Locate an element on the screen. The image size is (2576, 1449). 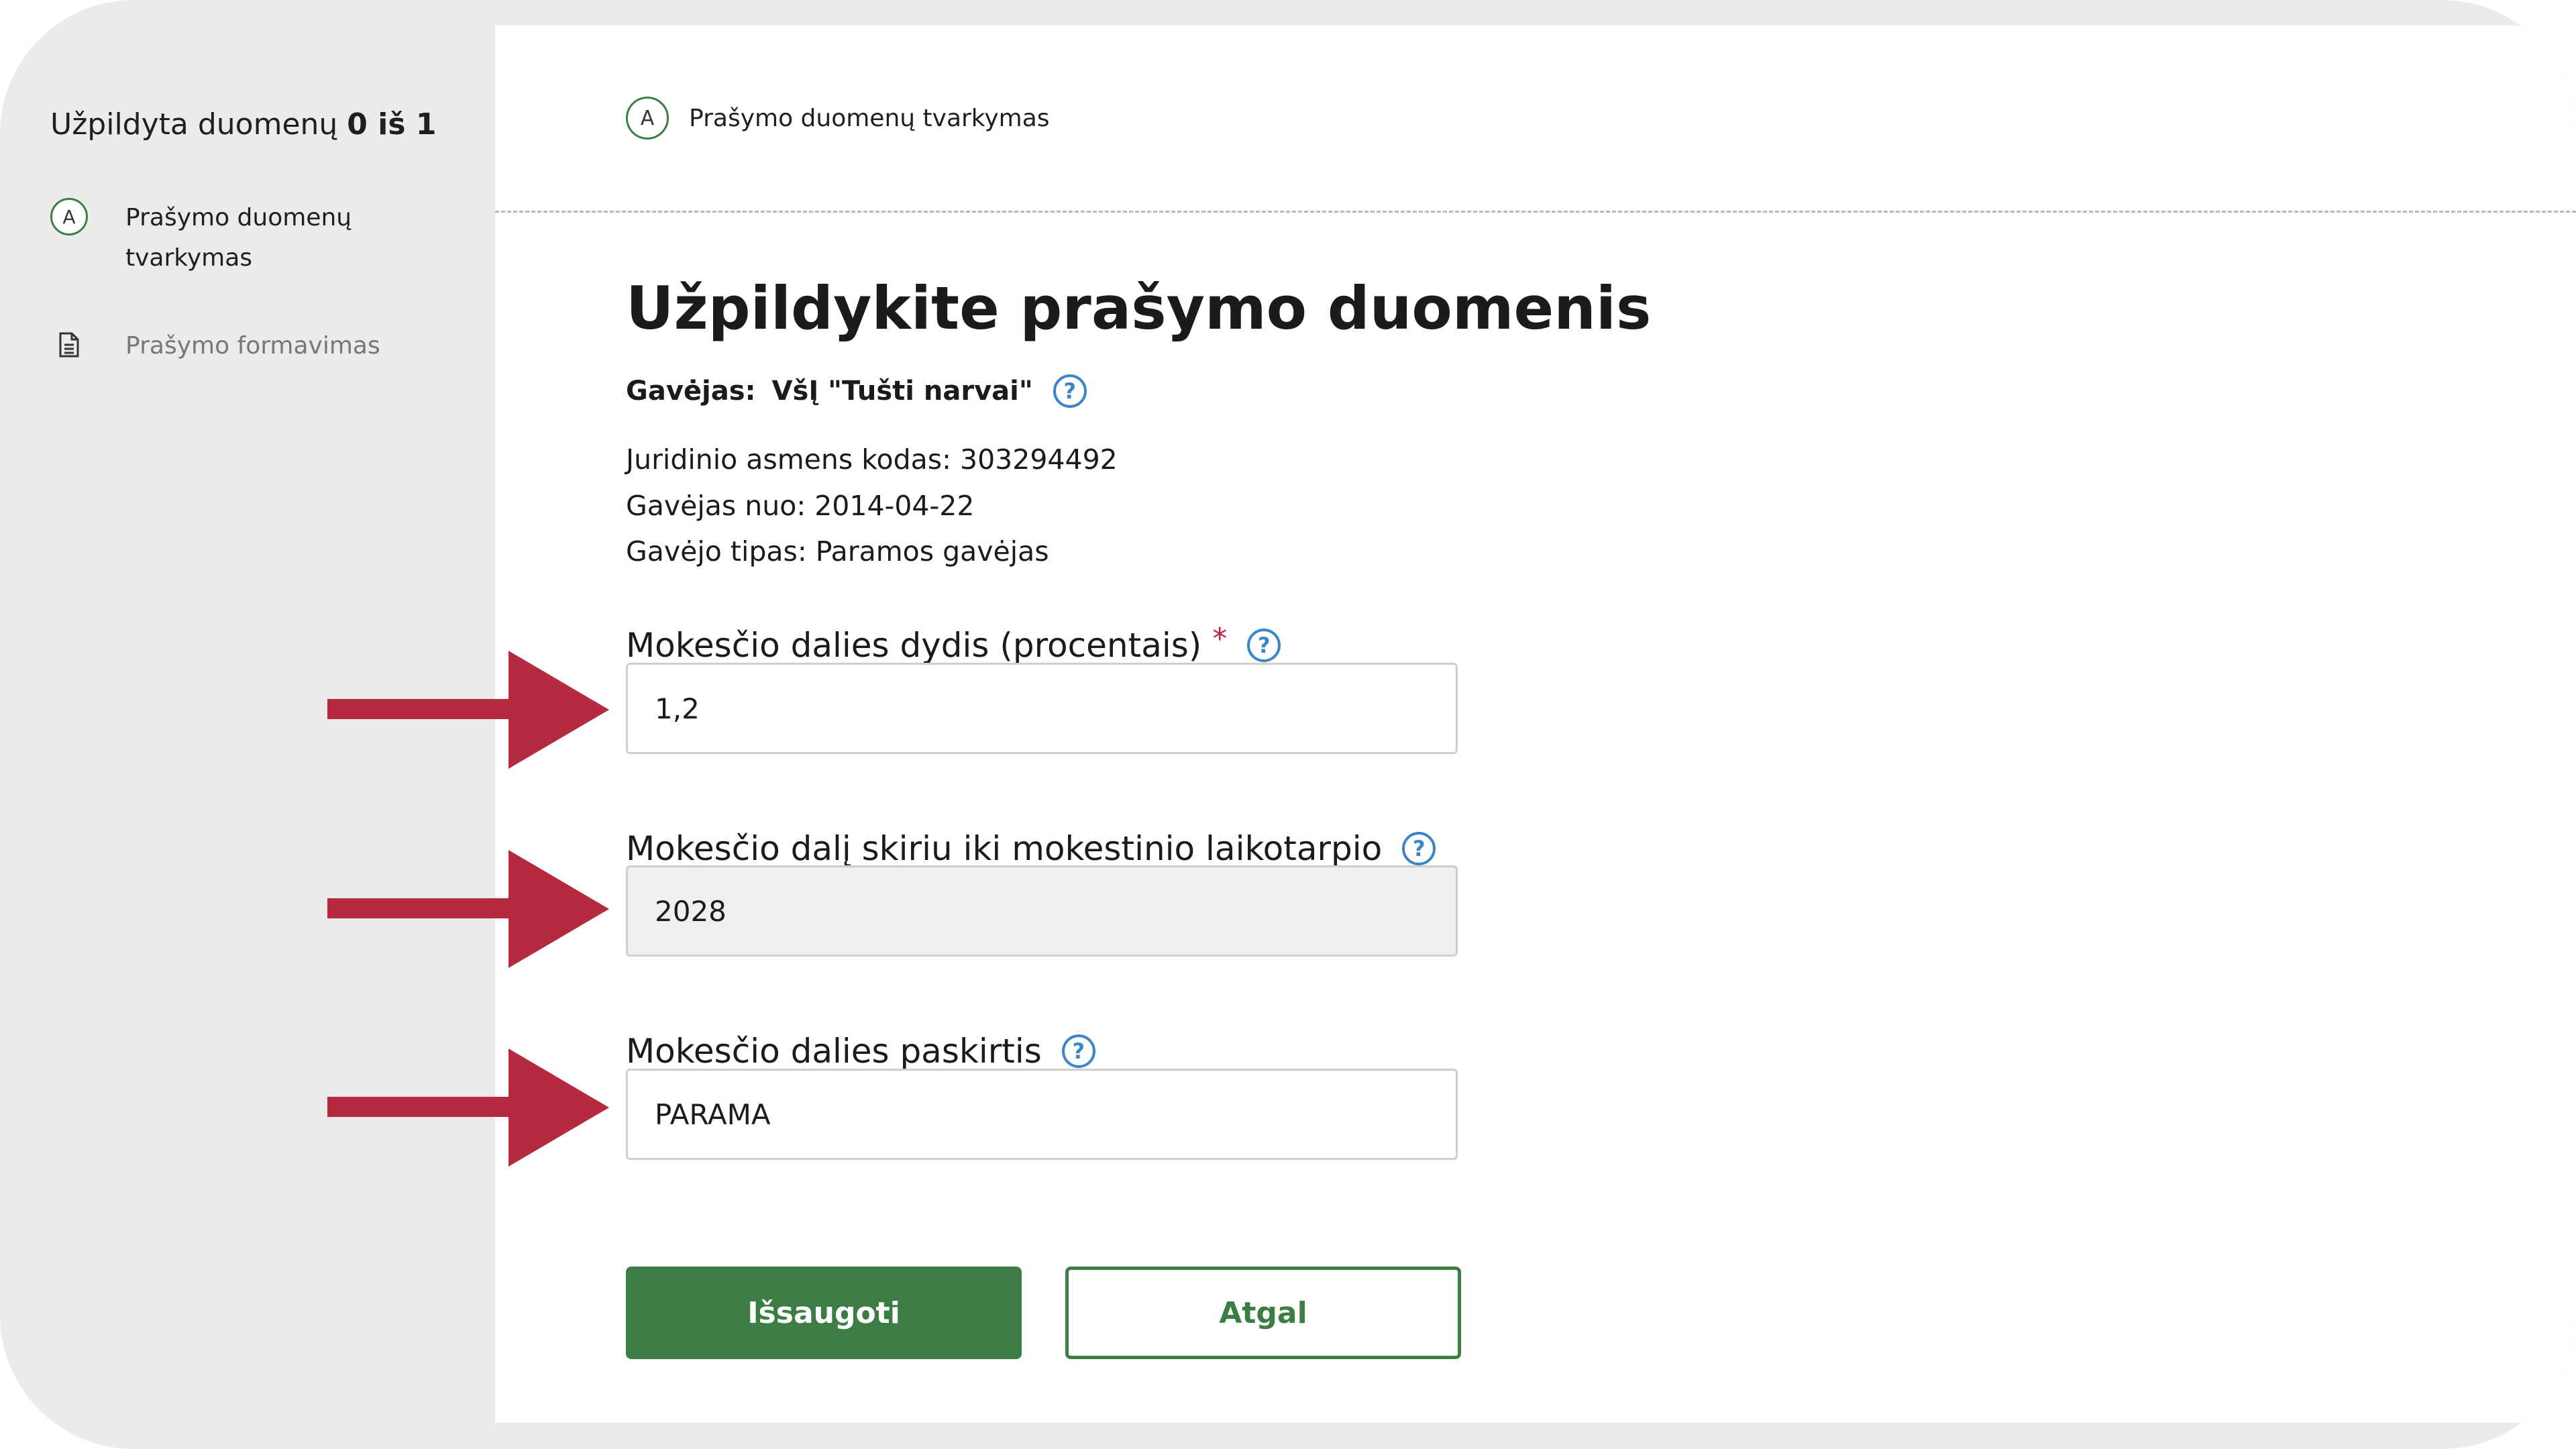
tax-period-input is located at coordinates (1042, 911).